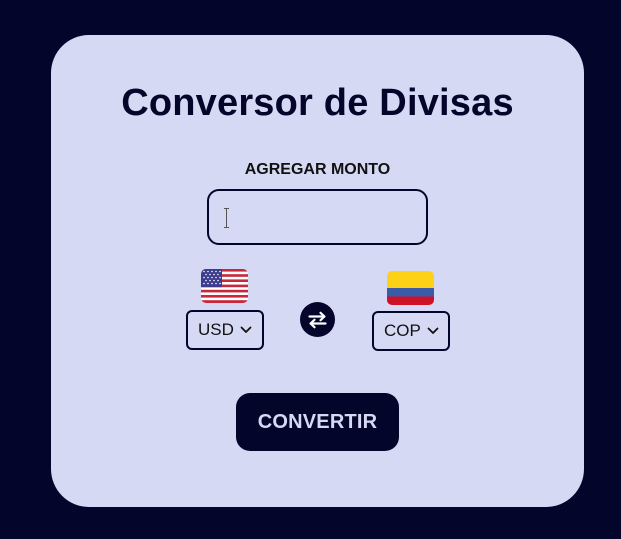  I want to click on swap-arrows-icon, so click(317, 319).